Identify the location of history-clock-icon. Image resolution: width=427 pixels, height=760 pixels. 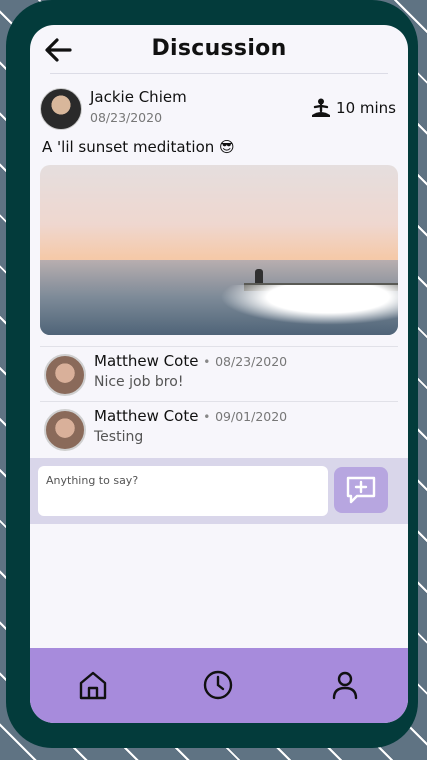
(218, 685).